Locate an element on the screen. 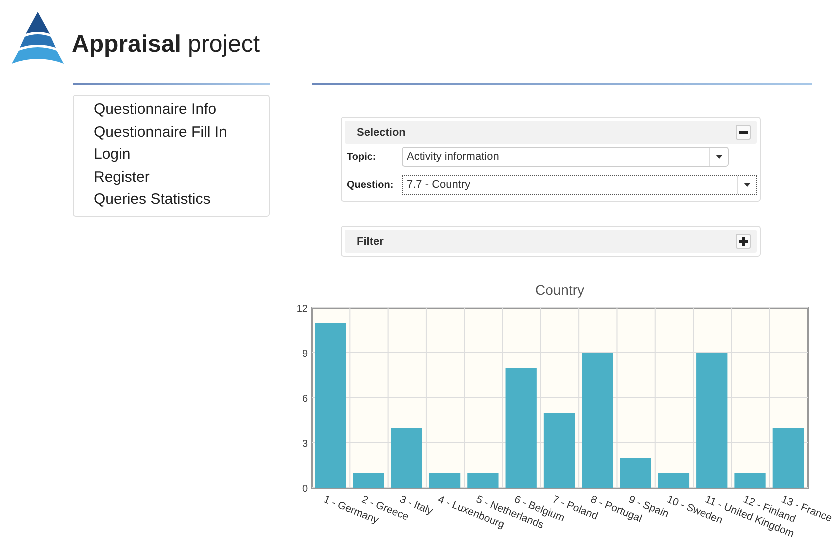  field-label: Topic: is located at coordinates (362, 157).